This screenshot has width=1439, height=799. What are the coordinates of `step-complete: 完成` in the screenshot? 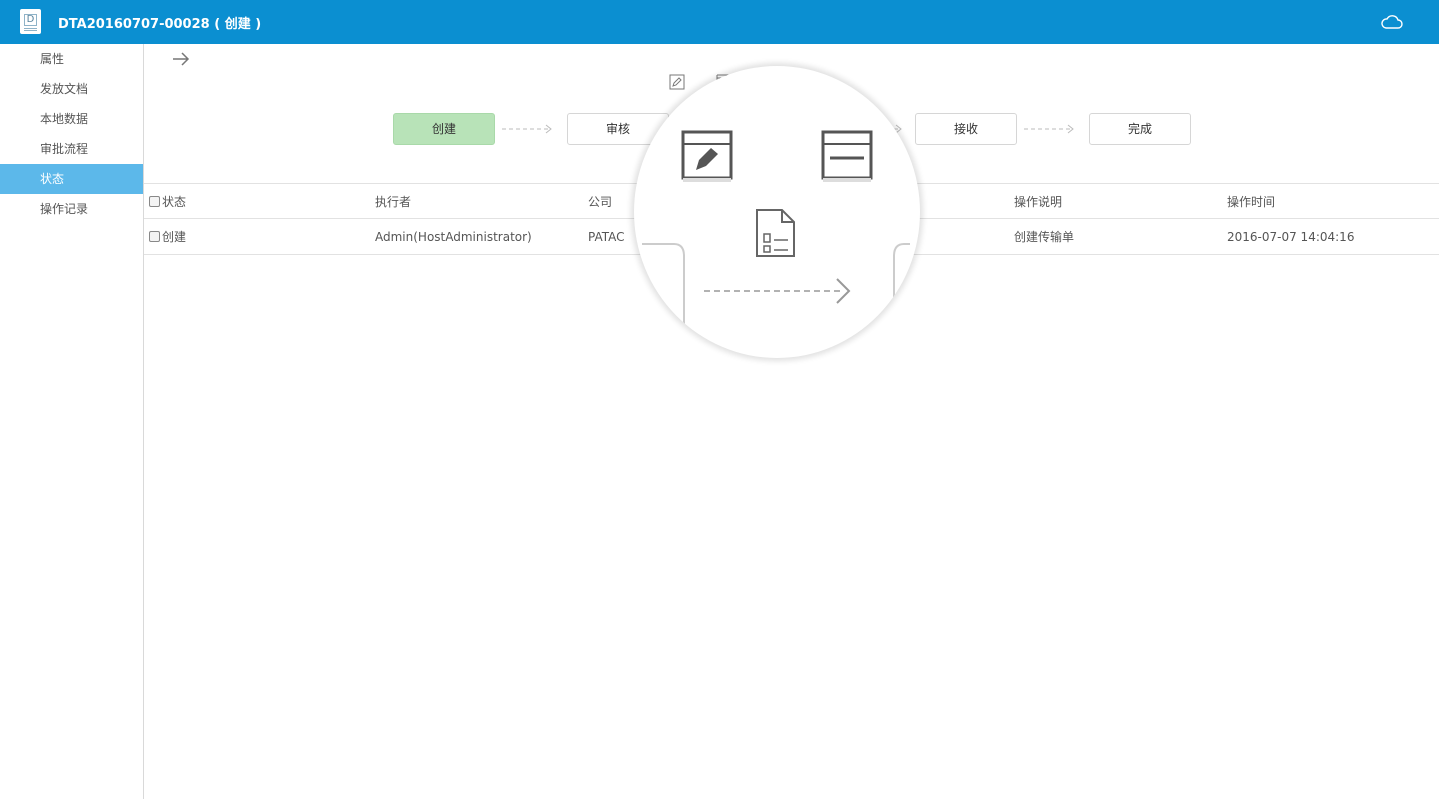 It's located at (1140, 129).